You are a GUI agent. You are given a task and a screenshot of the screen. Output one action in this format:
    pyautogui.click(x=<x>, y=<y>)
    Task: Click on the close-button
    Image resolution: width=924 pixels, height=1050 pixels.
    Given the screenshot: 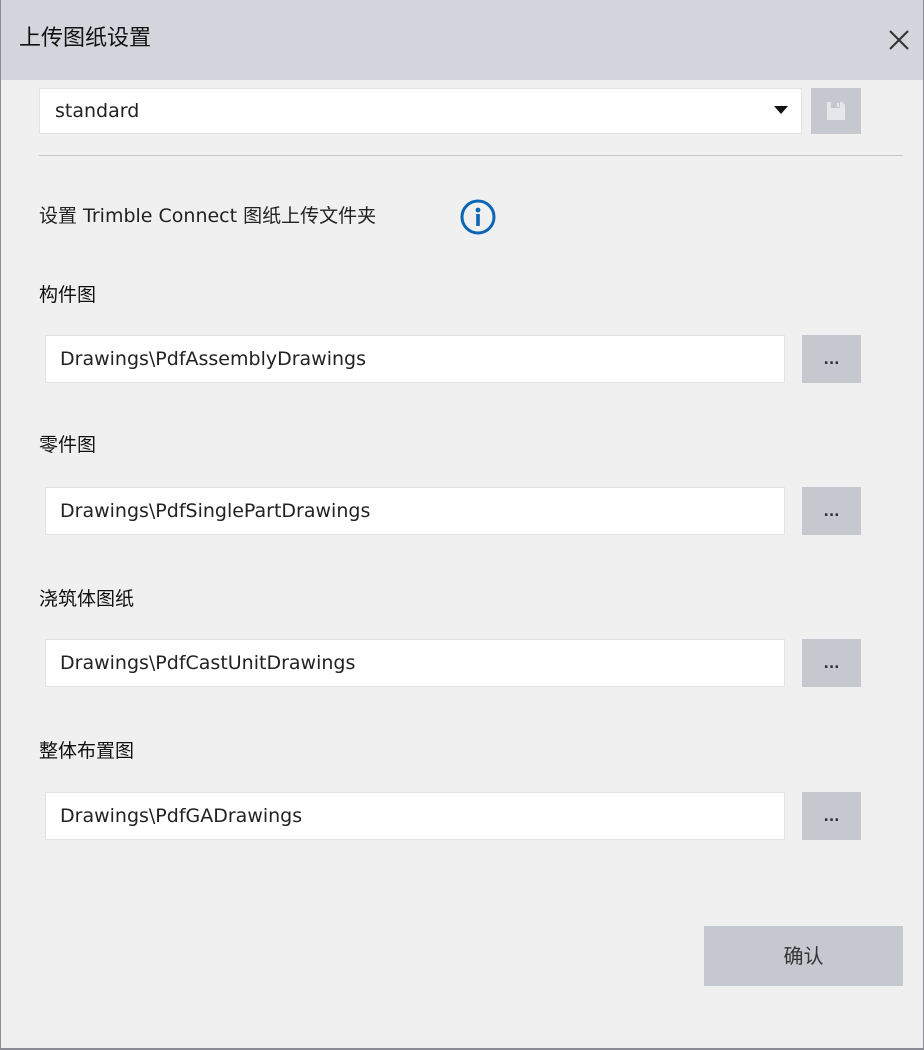 What is the action you would take?
    pyautogui.click(x=899, y=40)
    